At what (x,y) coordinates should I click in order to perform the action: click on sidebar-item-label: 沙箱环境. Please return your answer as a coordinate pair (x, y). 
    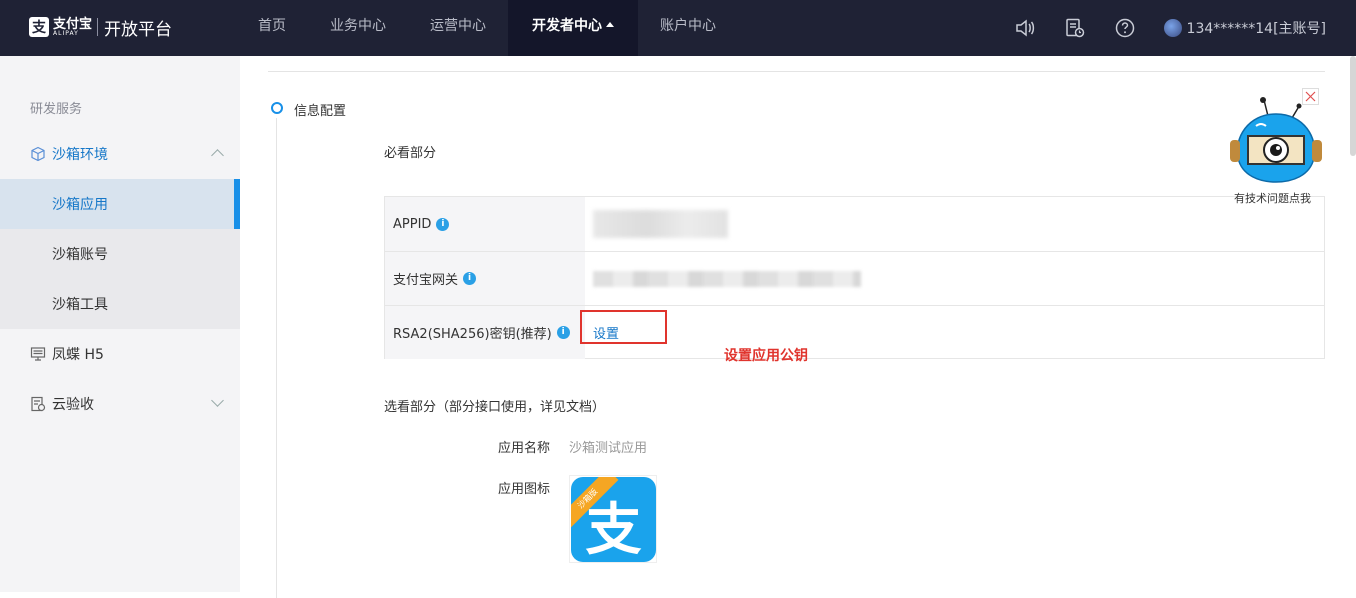
    Looking at the image, I should click on (80, 155).